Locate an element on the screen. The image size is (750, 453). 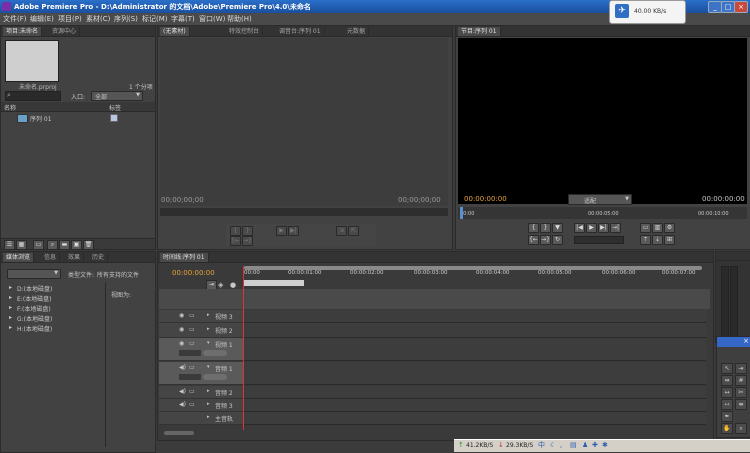
ripple-edit-icon: ⇹ is located at coordinates (727, 380).